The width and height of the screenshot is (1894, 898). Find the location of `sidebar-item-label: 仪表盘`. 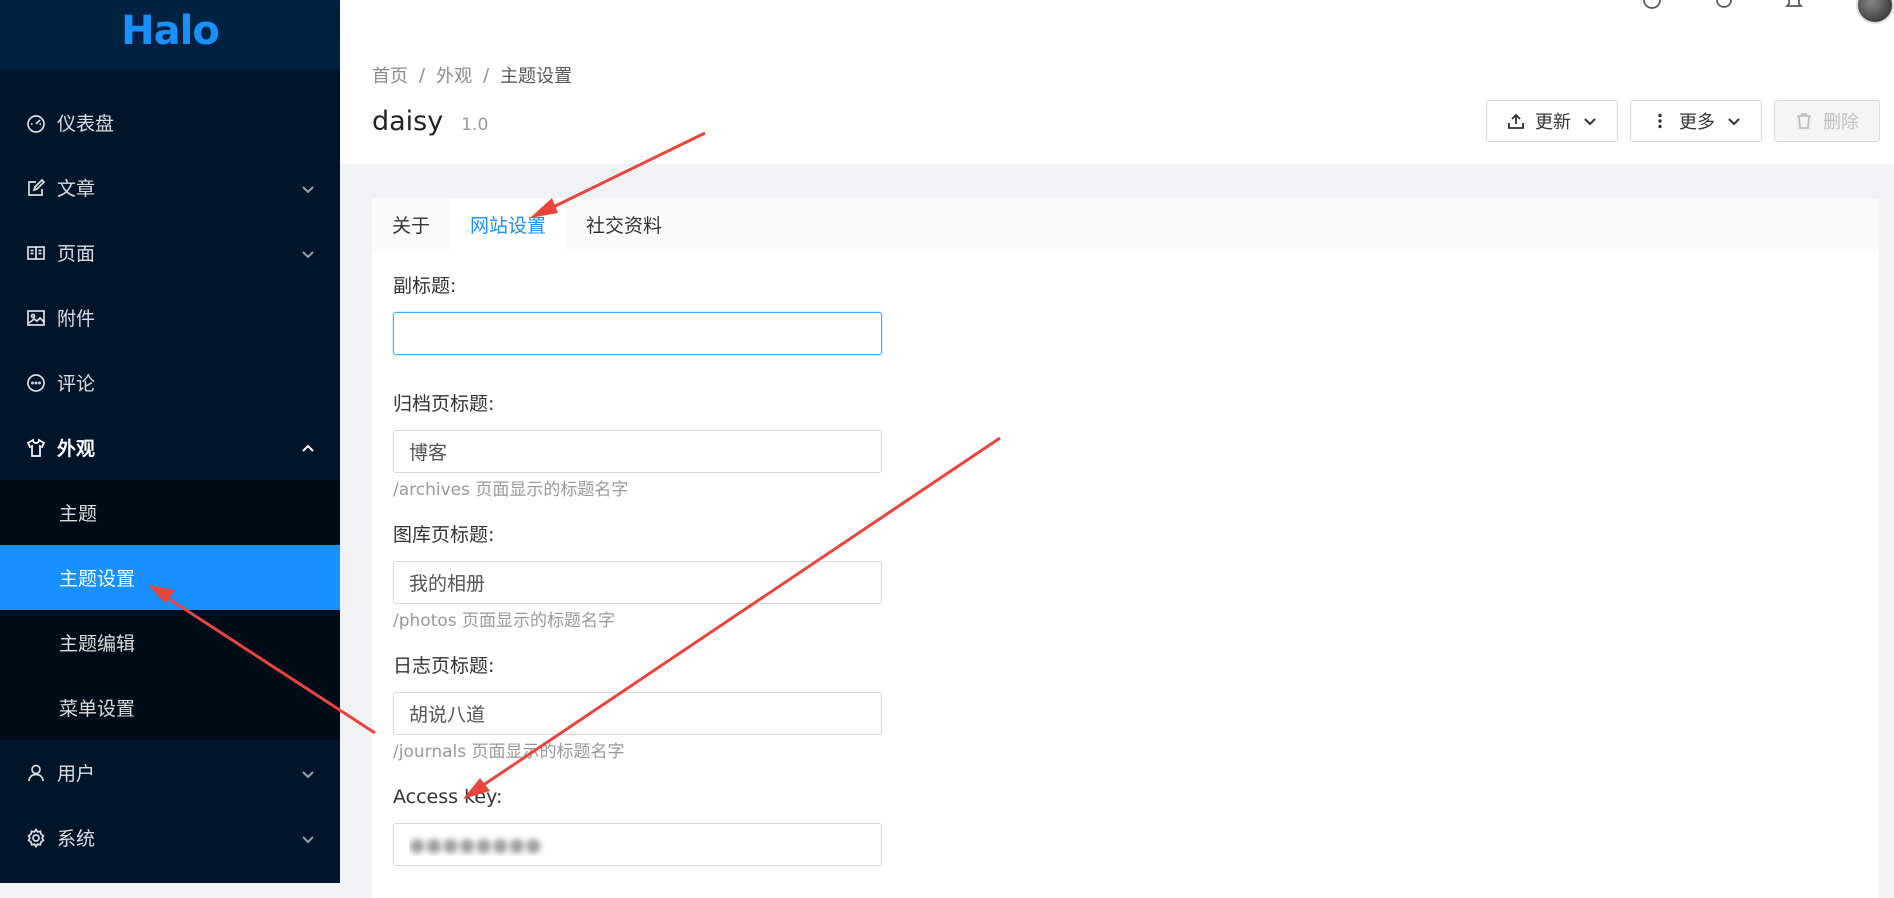

sidebar-item-label: 仪表盘 is located at coordinates (86, 124).